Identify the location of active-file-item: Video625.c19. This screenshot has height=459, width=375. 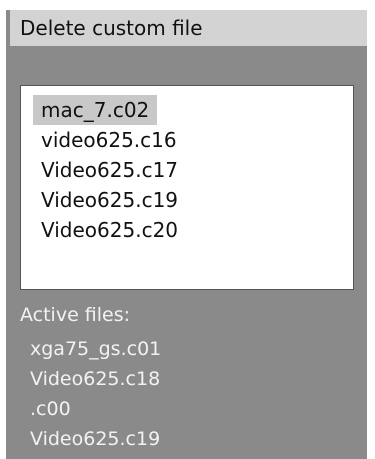
(95, 439).